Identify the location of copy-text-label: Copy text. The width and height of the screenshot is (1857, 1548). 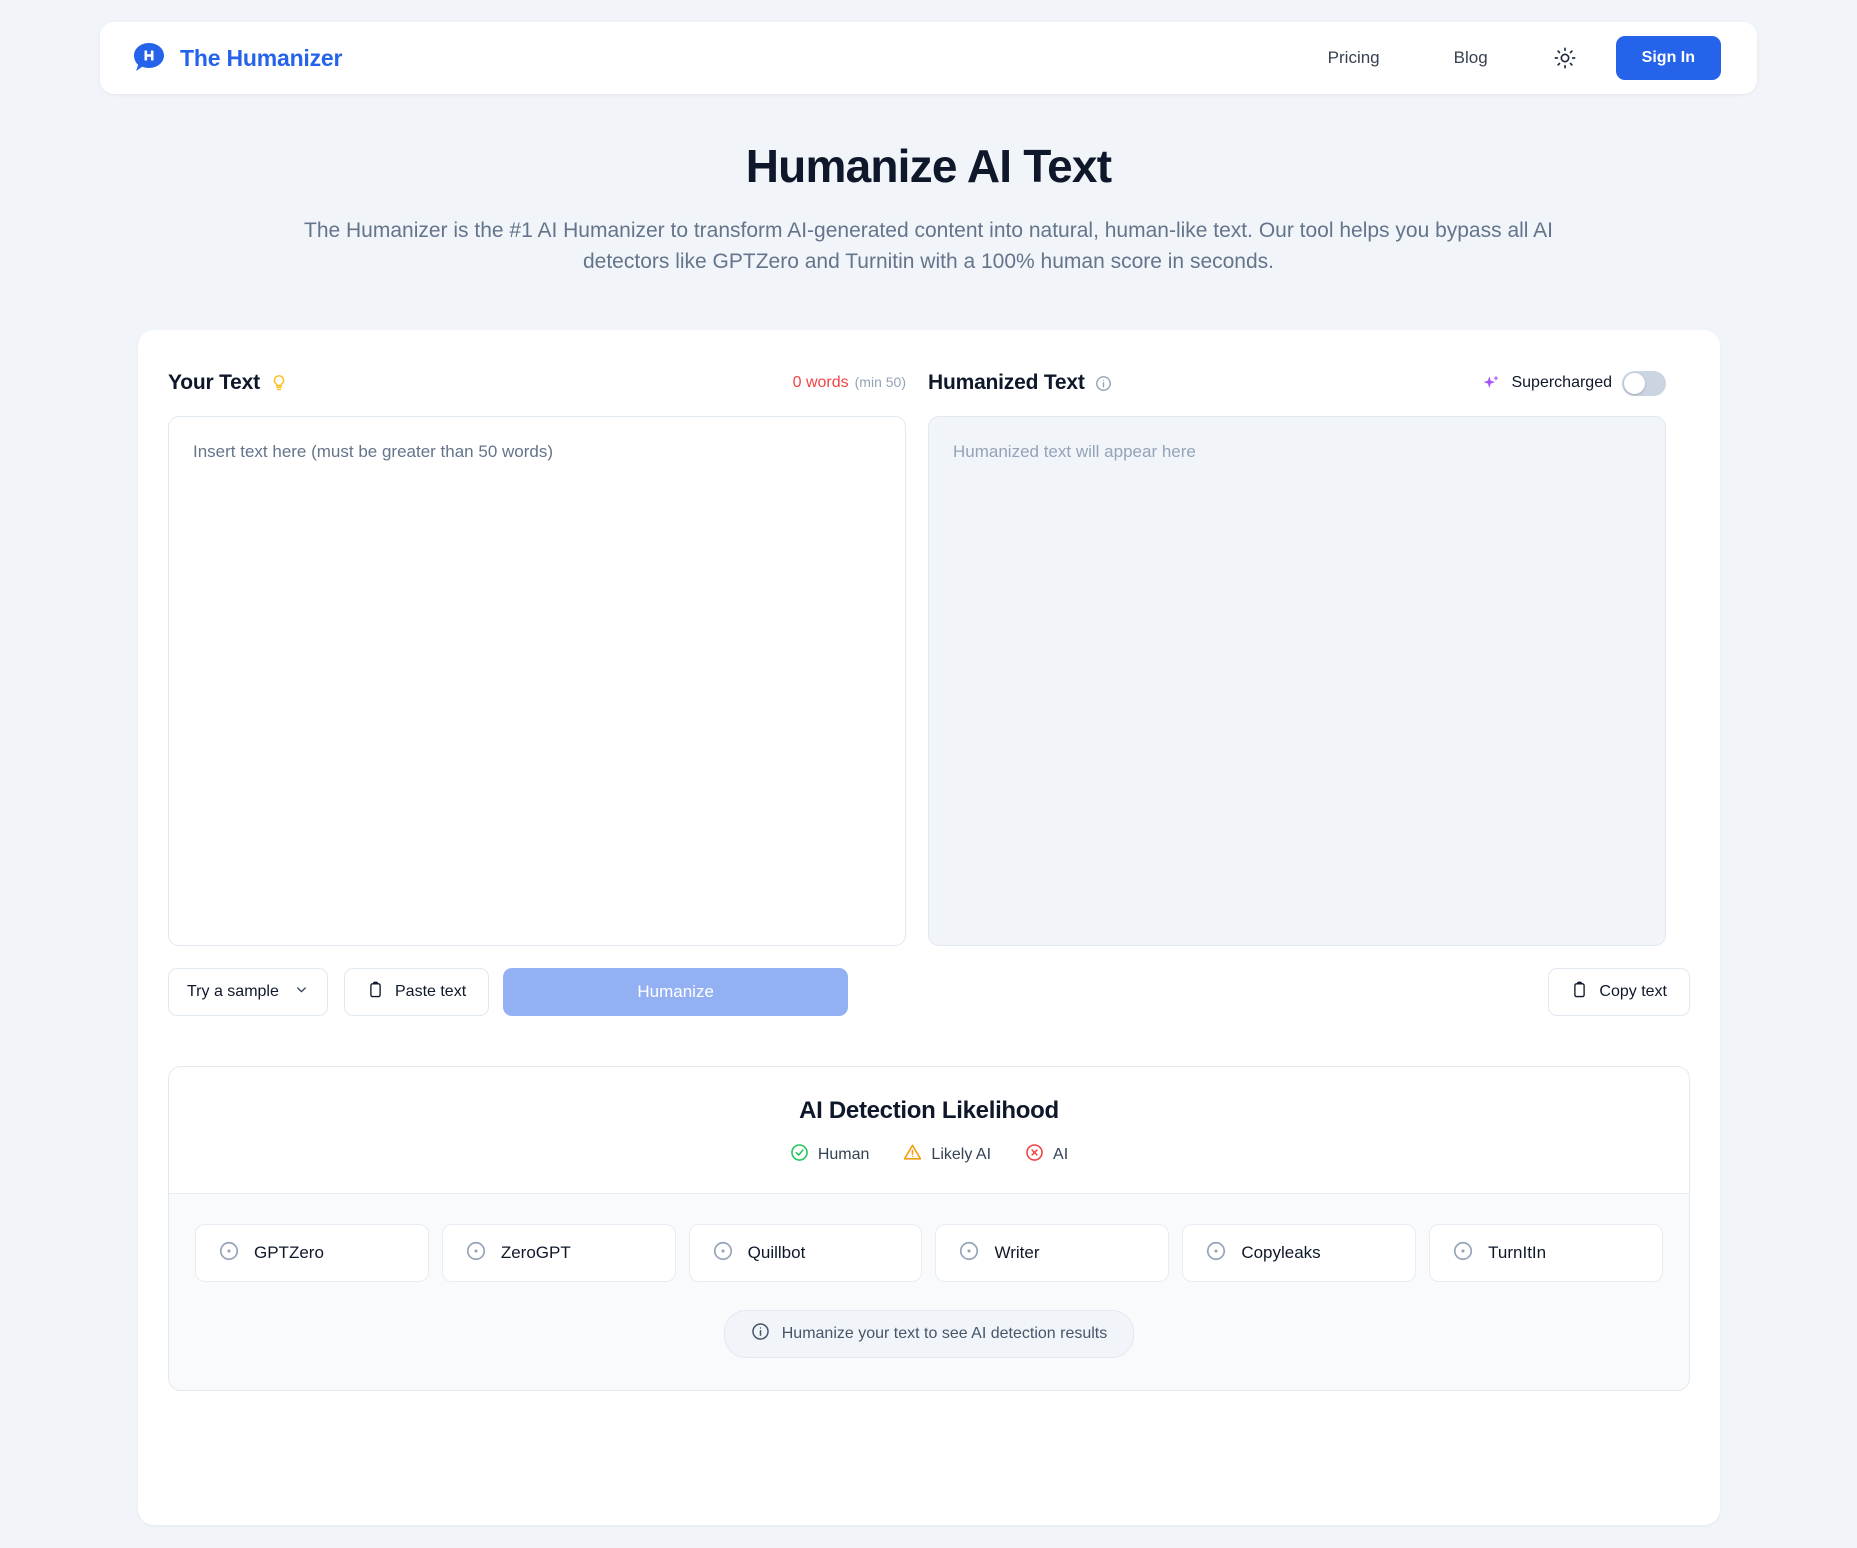
(1633, 991).